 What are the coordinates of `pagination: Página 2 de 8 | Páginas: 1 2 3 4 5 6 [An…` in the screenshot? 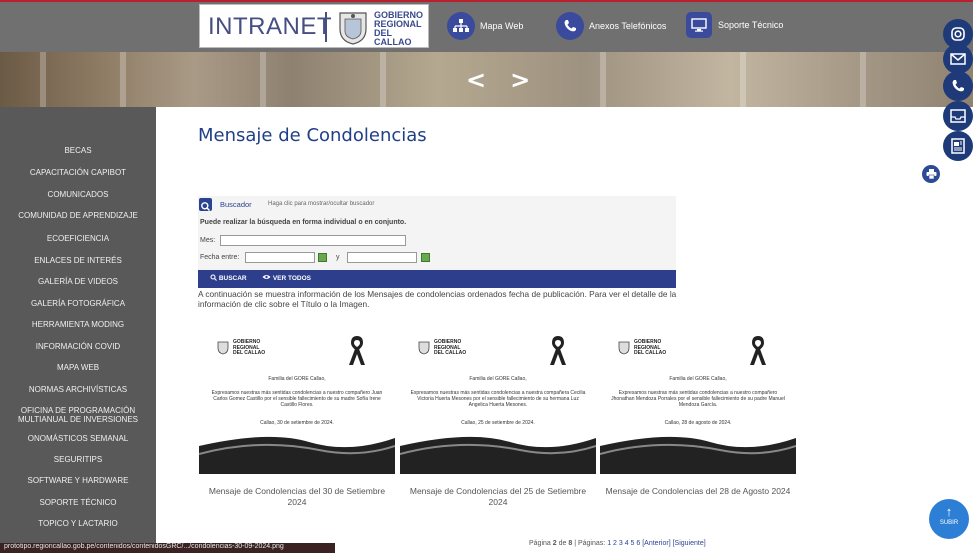 It's located at (617, 543).